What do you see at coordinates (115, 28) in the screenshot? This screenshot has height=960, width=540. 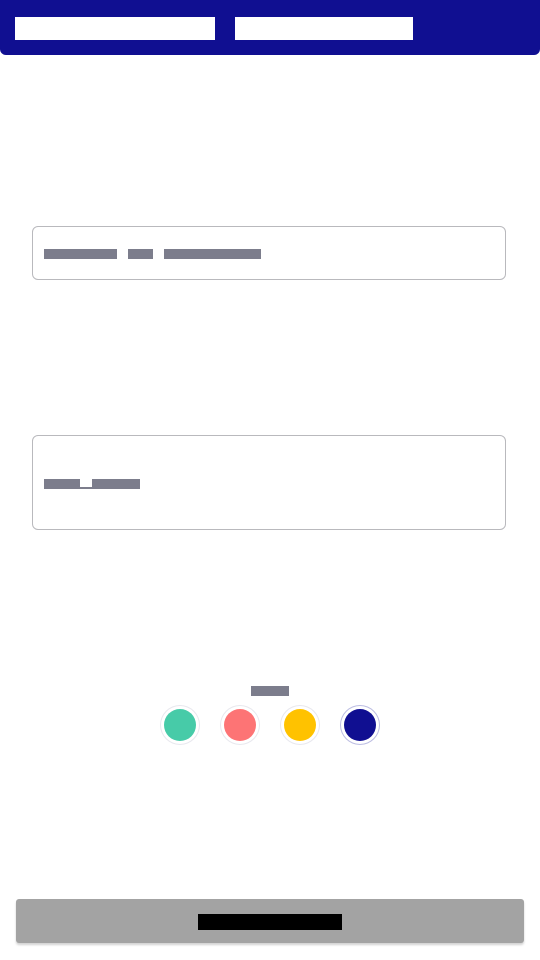 I see `header-title-redacted` at bounding box center [115, 28].